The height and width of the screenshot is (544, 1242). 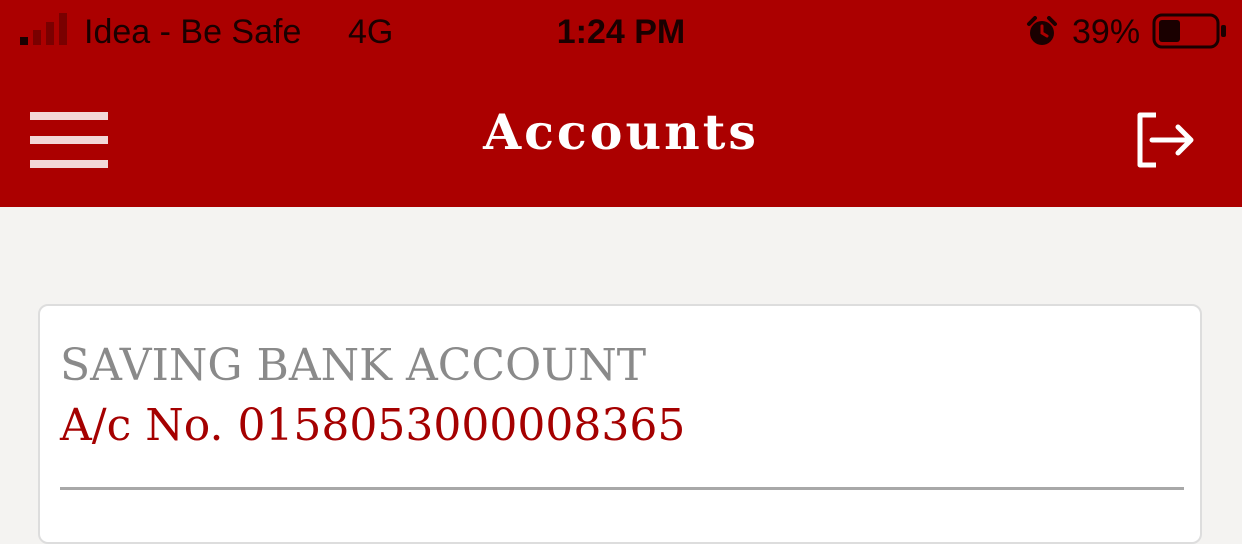 I want to click on account-number-prefix: A/c No., so click(x=142, y=425).